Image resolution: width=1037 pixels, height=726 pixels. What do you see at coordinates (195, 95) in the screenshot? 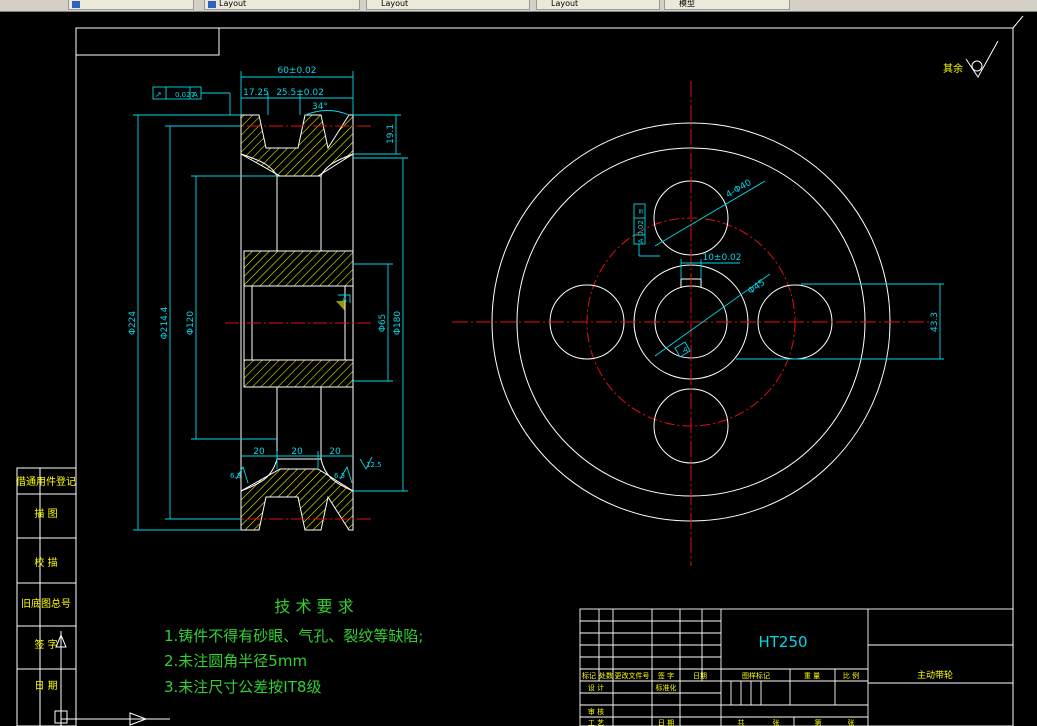
I see `runout-ref: A` at bounding box center [195, 95].